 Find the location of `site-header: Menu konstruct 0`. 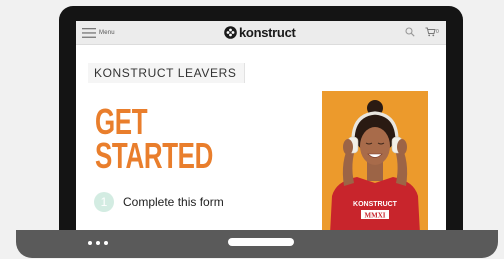

site-header: Menu konstruct 0 is located at coordinates (261, 33).